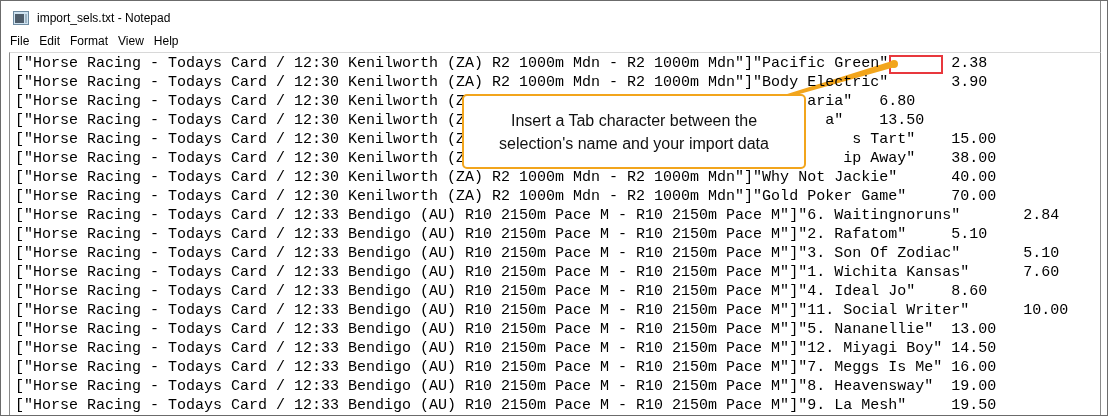  I want to click on value-text: 13.50, so click(902, 120).